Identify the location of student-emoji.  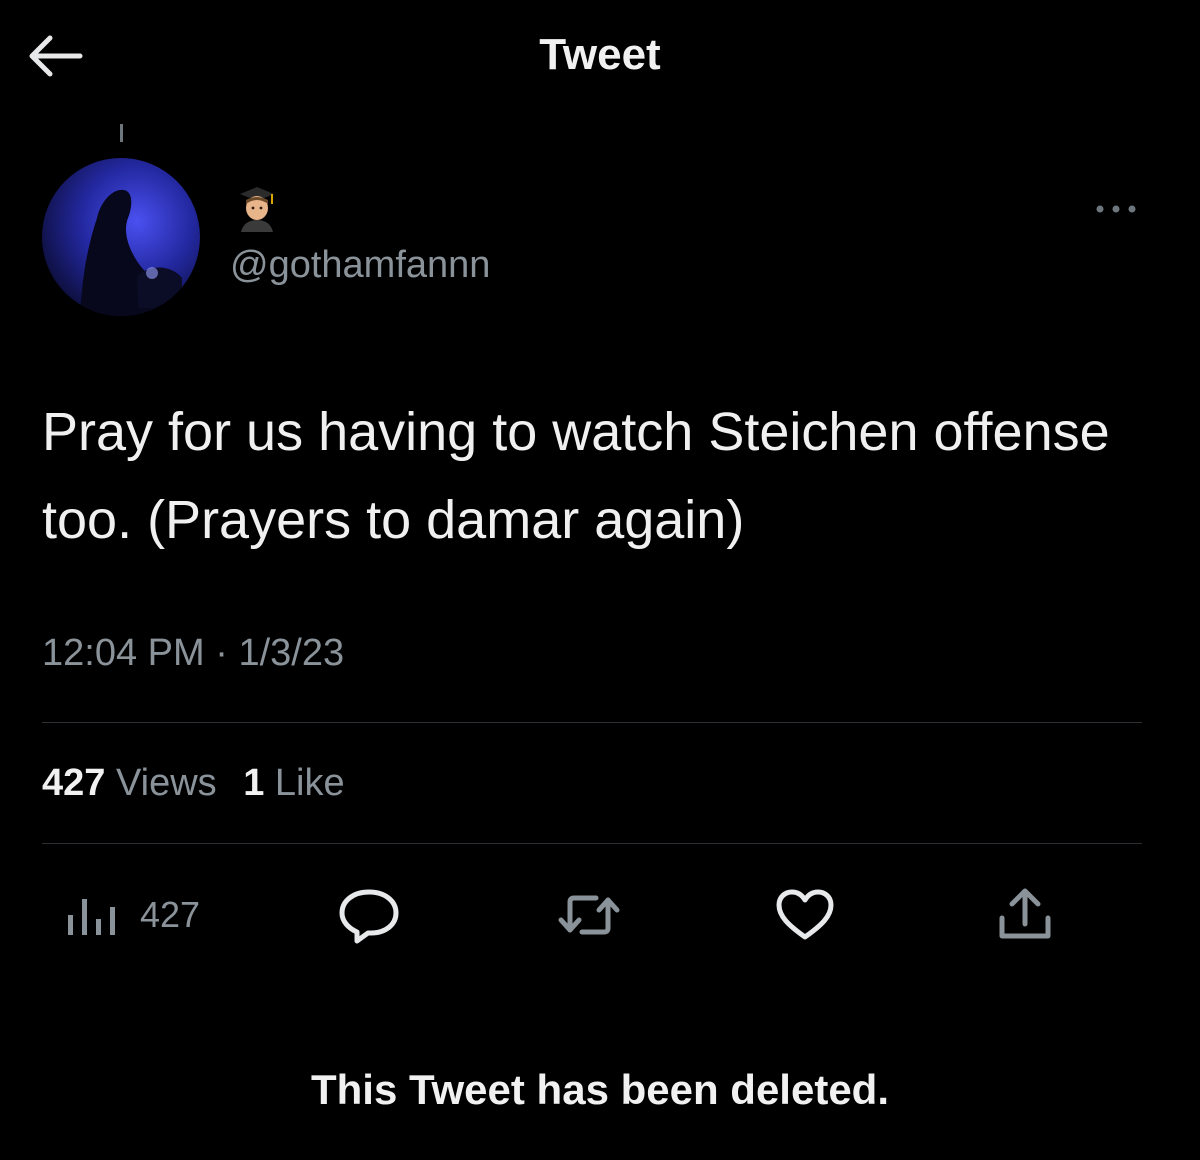
(257, 207).